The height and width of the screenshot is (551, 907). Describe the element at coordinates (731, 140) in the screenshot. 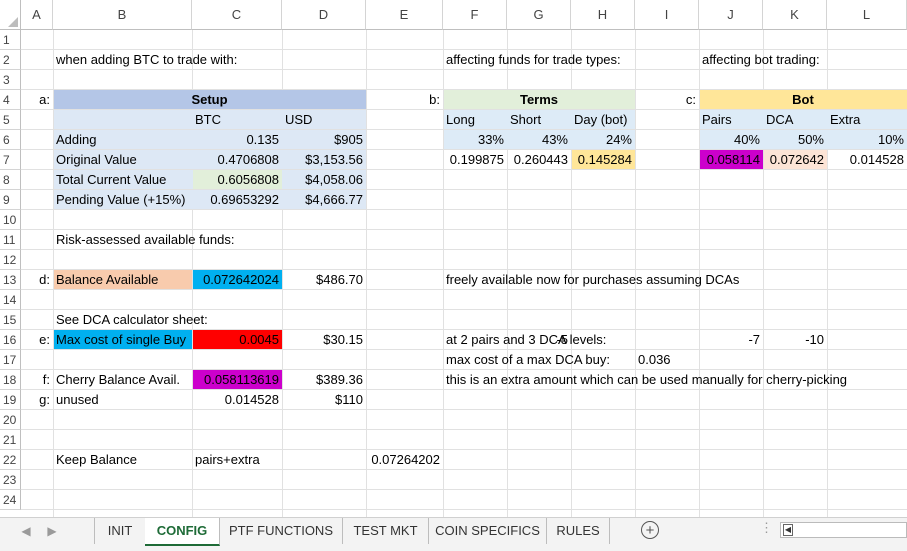

I see `cell-j6: 40%` at that location.